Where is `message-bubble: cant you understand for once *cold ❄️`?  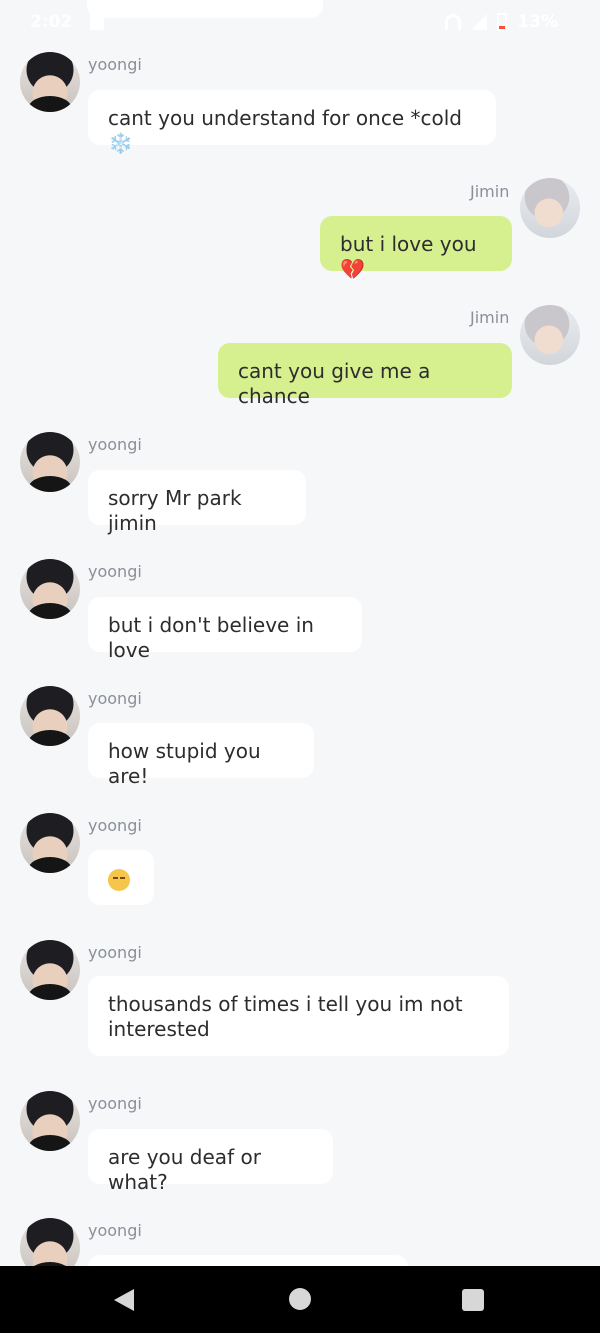 message-bubble: cant you understand for once *cold ❄️ is located at coordinates (292, 122).